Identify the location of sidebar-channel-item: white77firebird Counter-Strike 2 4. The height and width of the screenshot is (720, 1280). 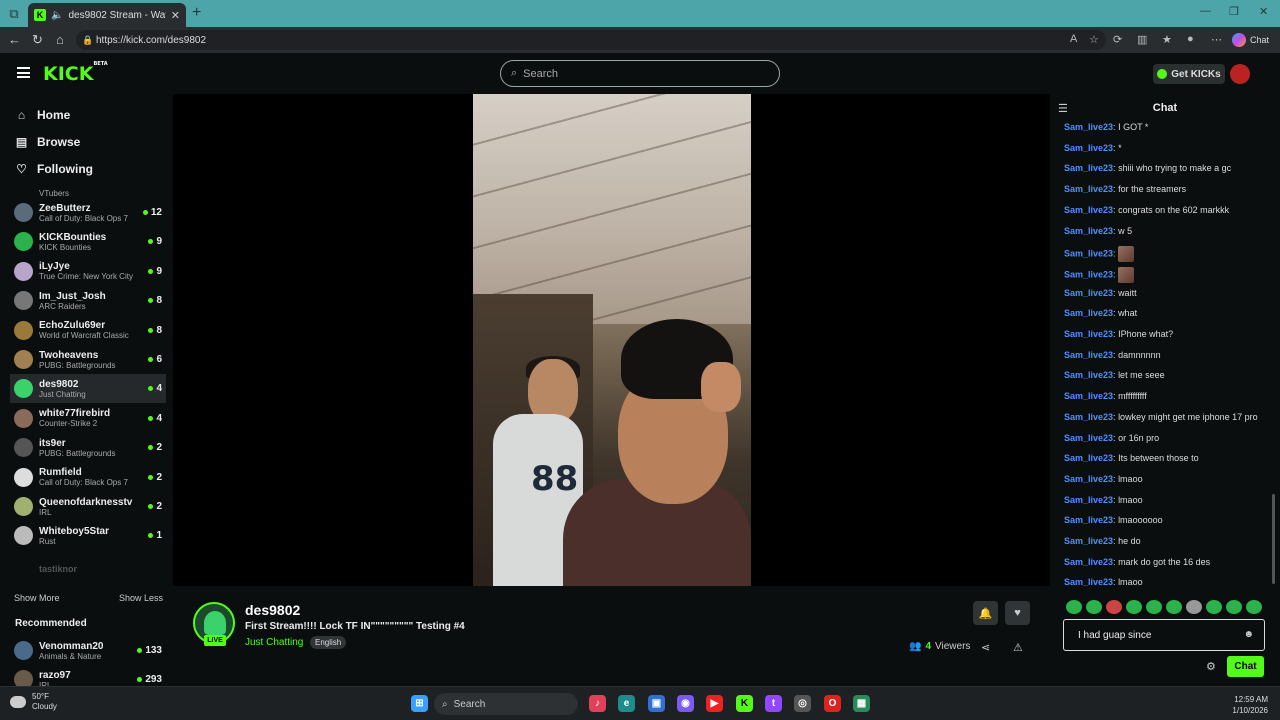
(88, 418).